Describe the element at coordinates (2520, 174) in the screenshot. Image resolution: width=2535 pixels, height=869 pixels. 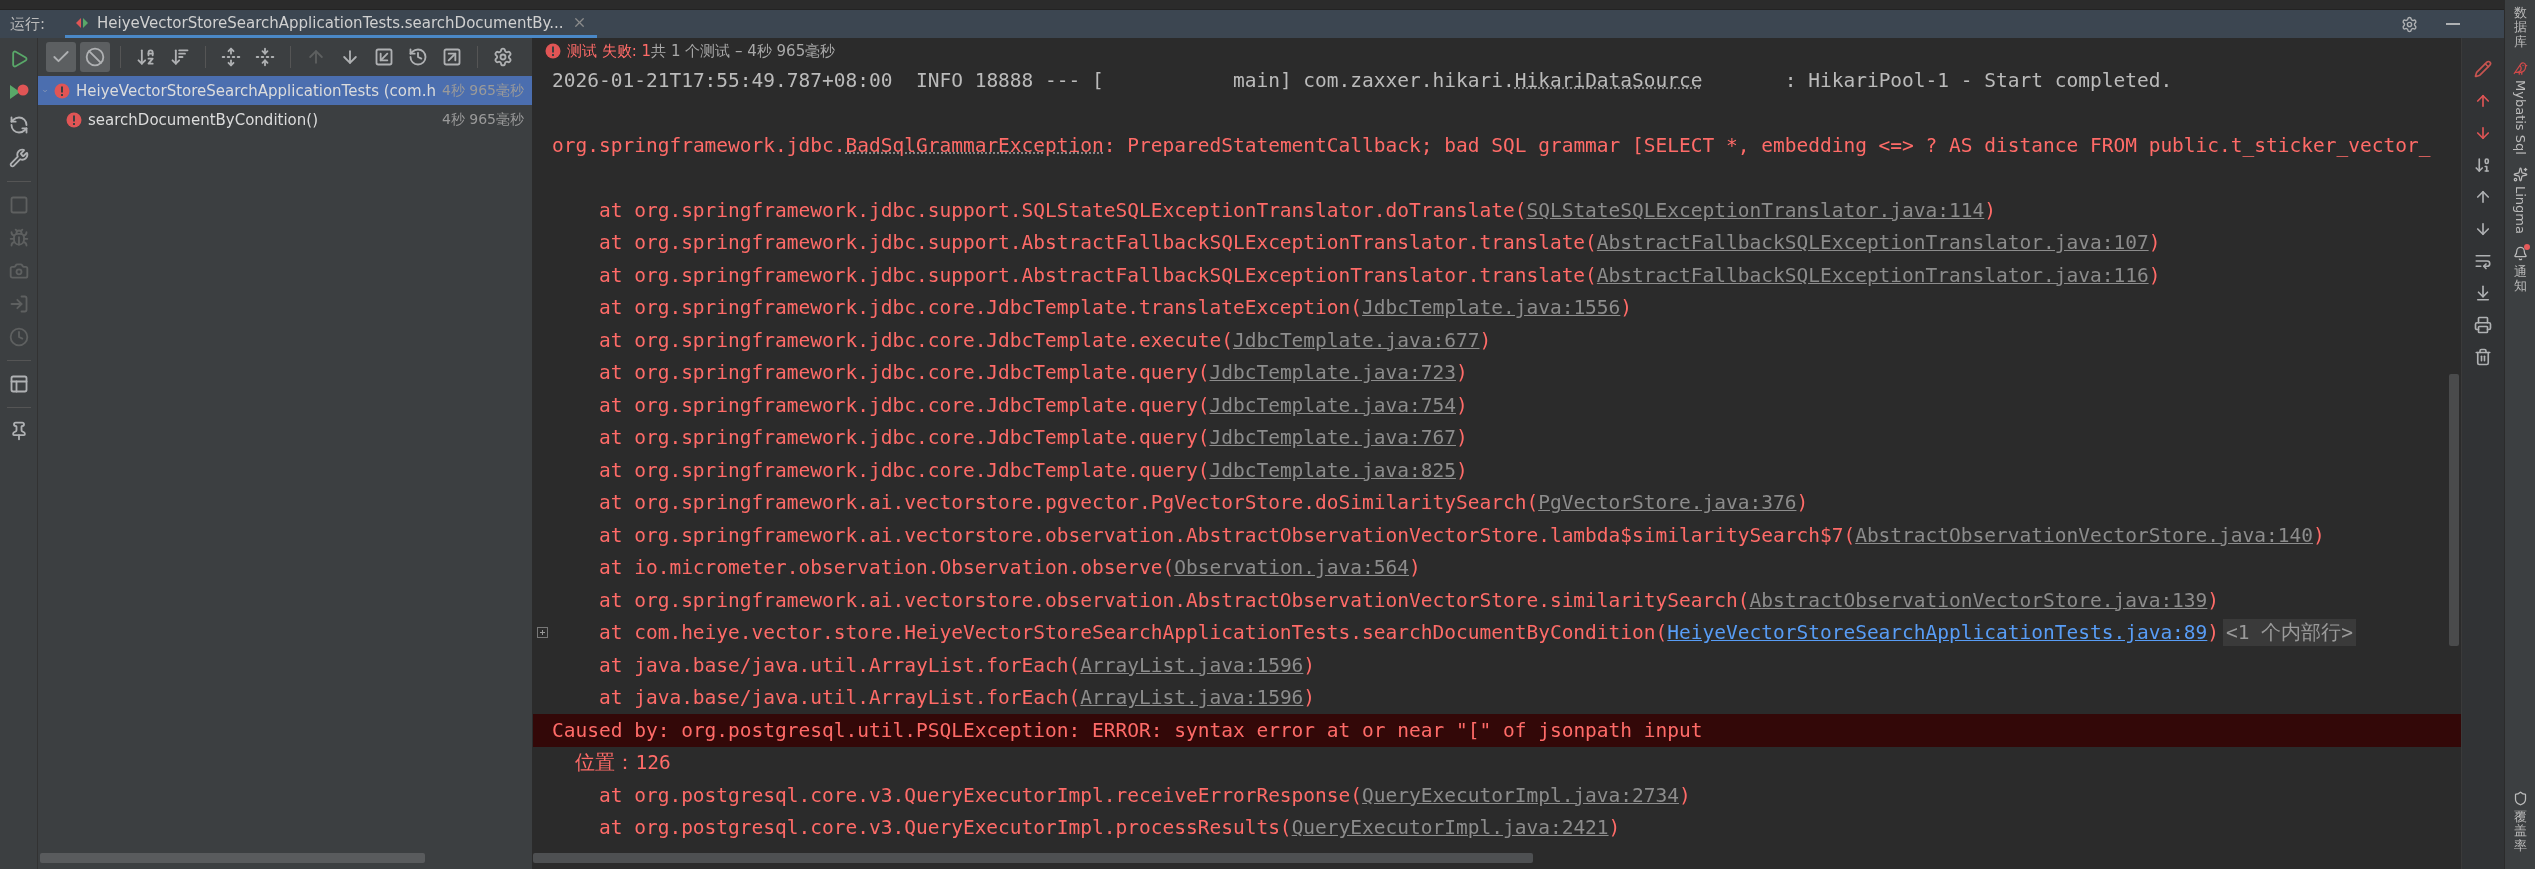
I see `sparkle-icon` at that location.